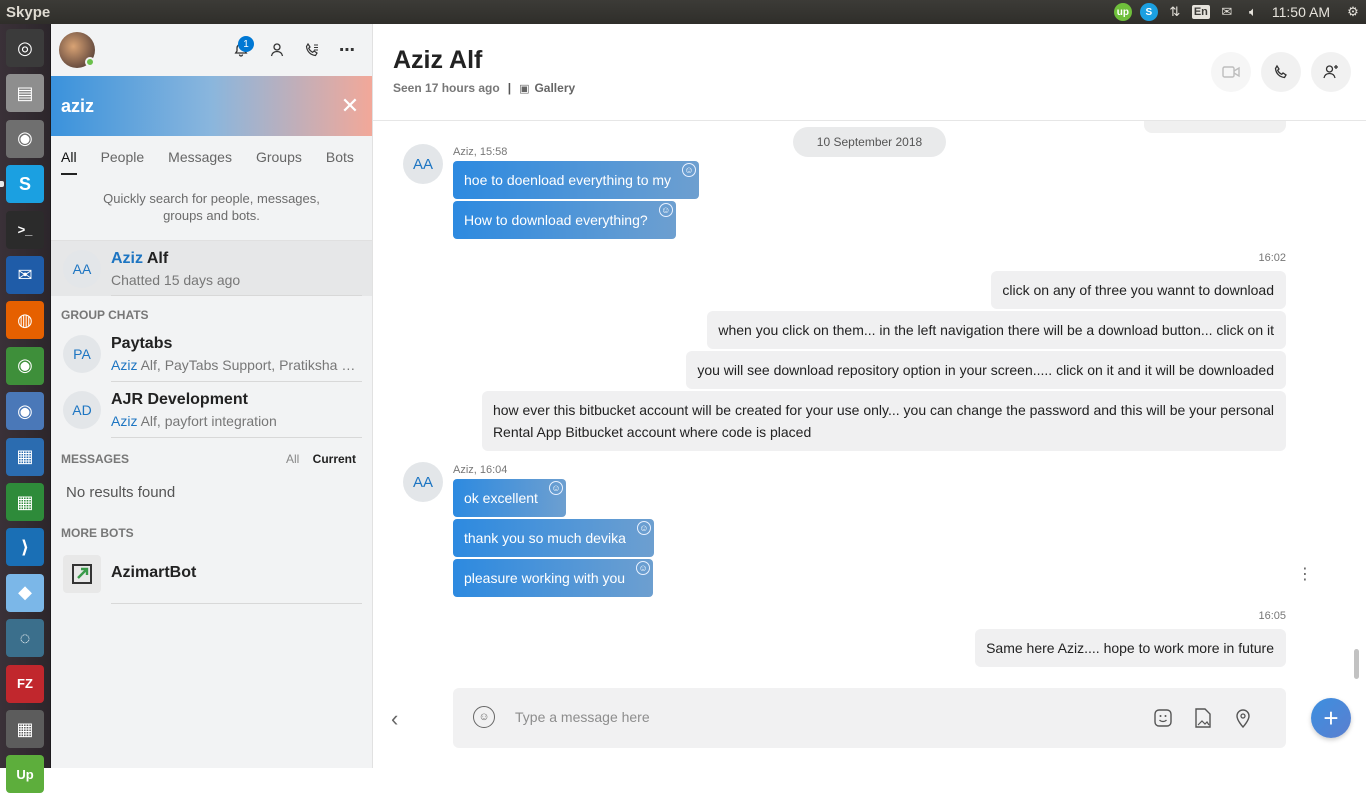  What do you see at coordinates (211, 574) in the screenshot?
I see `bot-result-azimartbot: AzimartBot` at bounding box center [211, 574].